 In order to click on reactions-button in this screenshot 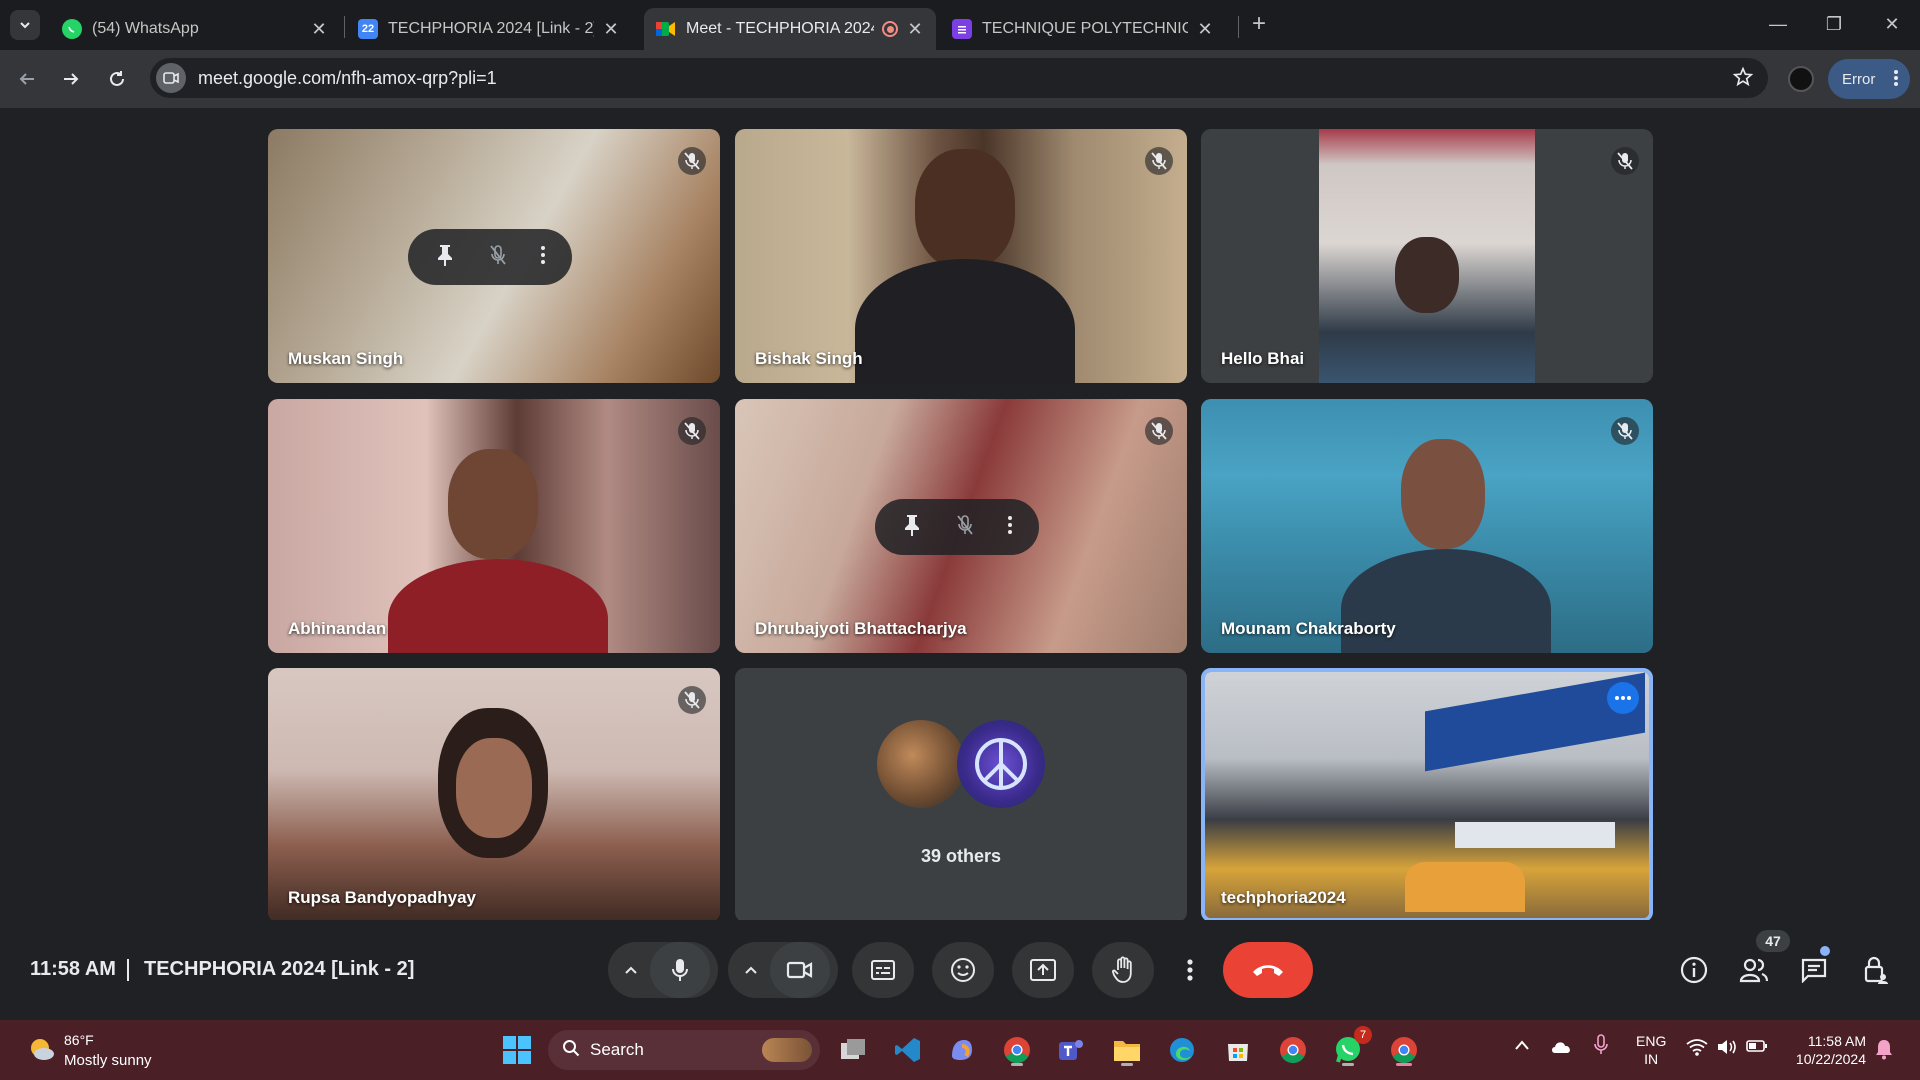, I will do `click(963, 970)`.